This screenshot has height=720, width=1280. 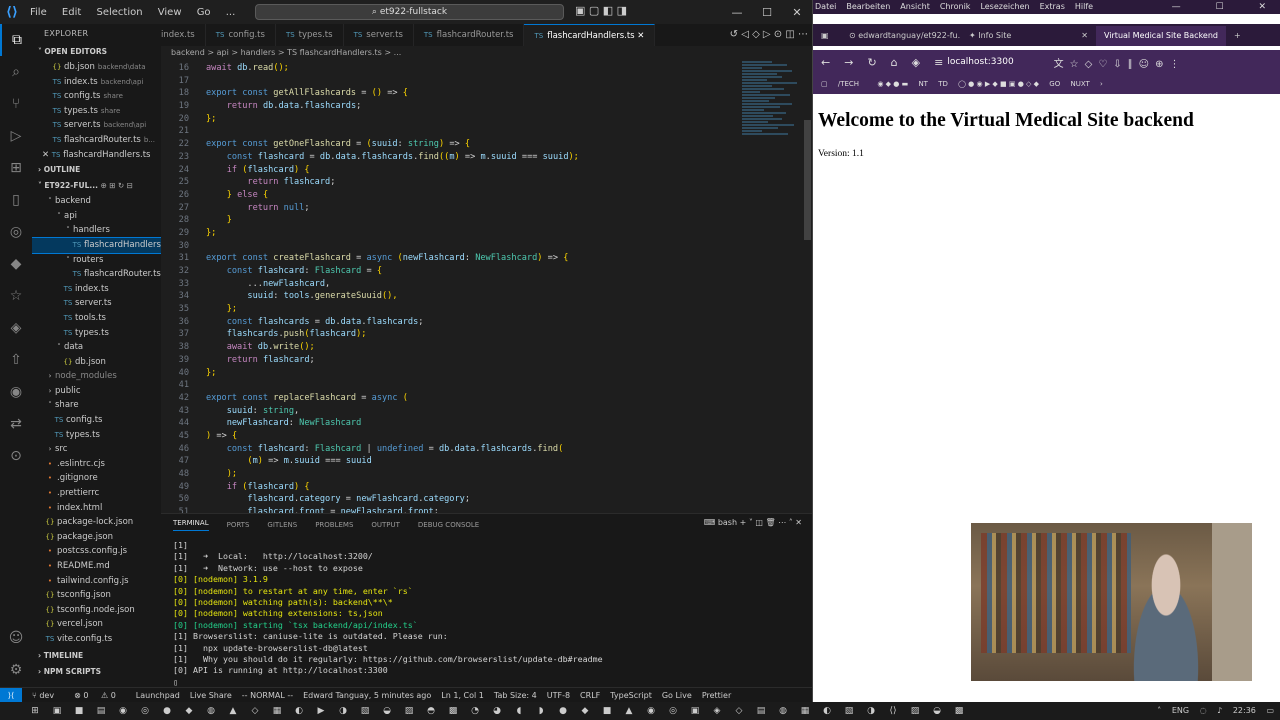 I want to click on taskbar-app-icon: ◎, so click(x=673, y=711).